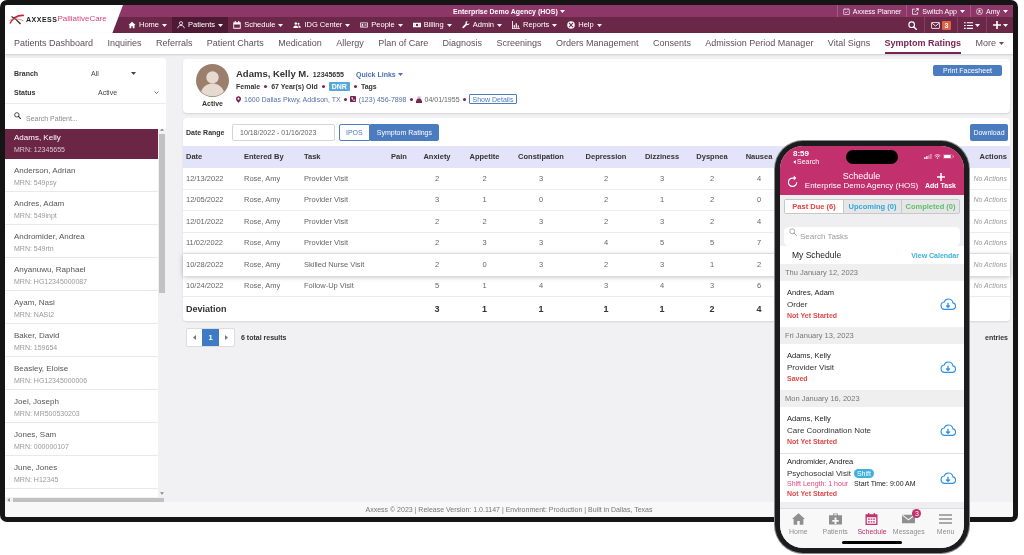 The height and width of the screenshot is (555, 1024). I want to click on wrench-icon, so click(465, 25).